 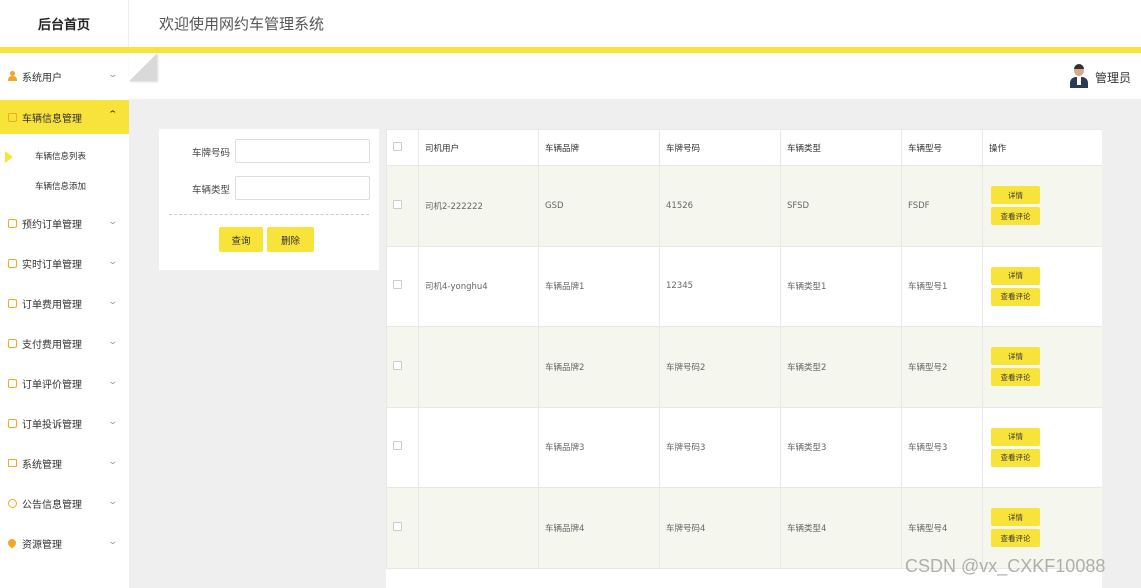 I want to click on brand-cell: 车辆品牌1, so click(x=599, y=286).